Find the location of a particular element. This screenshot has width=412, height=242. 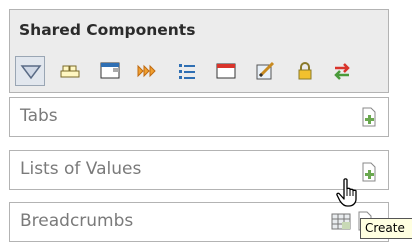

hand-pointer-cursor-icon is located at coordinates (348, 193).